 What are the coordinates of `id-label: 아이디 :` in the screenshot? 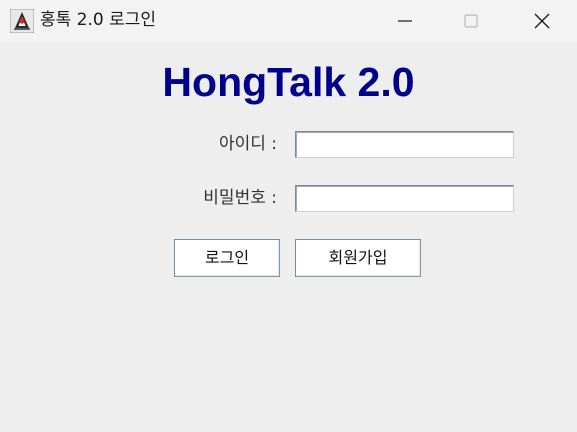 It's located at (247, 144).